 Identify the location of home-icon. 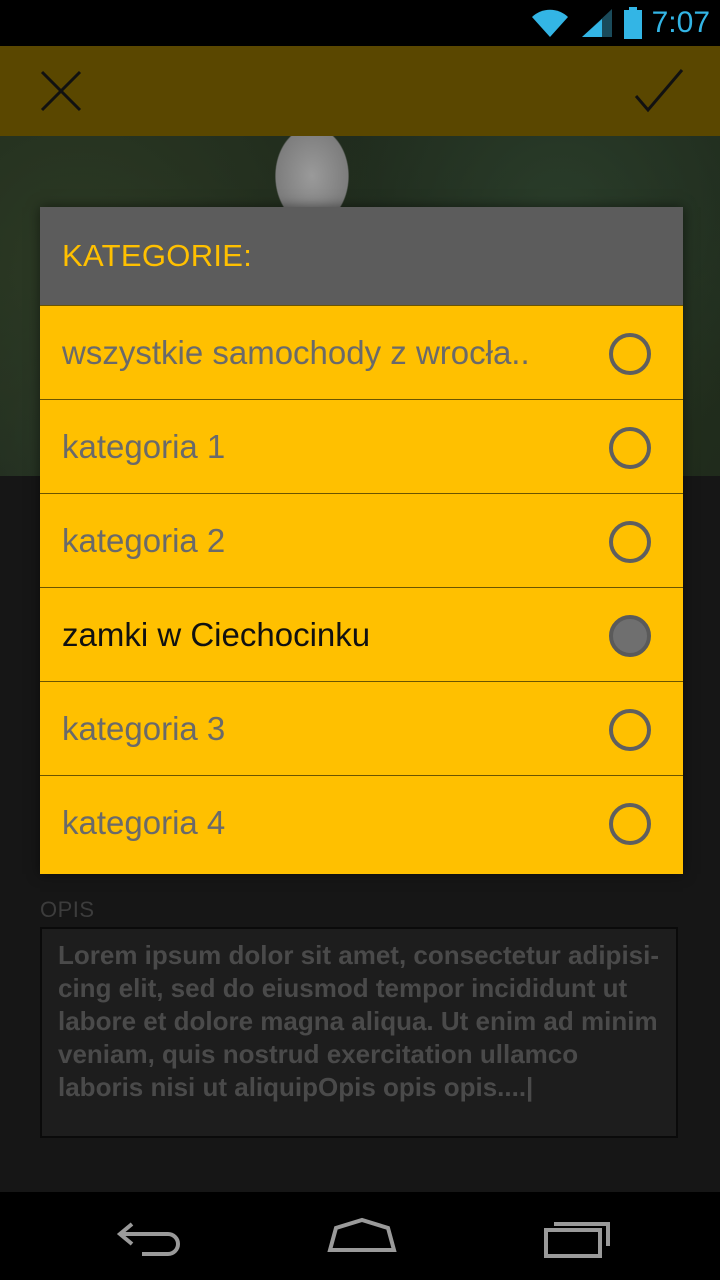
(362, 1234).